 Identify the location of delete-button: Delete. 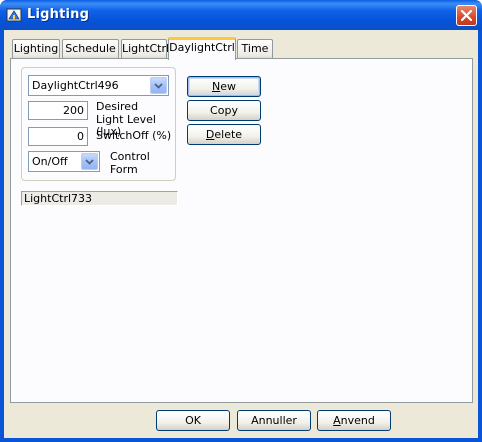
(224, 134).